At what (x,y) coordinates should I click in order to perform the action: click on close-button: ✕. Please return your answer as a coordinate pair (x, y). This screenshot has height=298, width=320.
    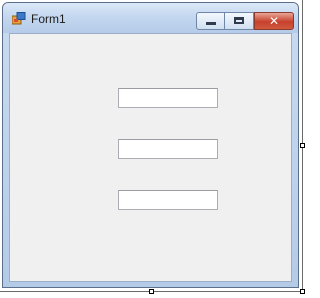
    Looking at the image, I should click on (274, 21).